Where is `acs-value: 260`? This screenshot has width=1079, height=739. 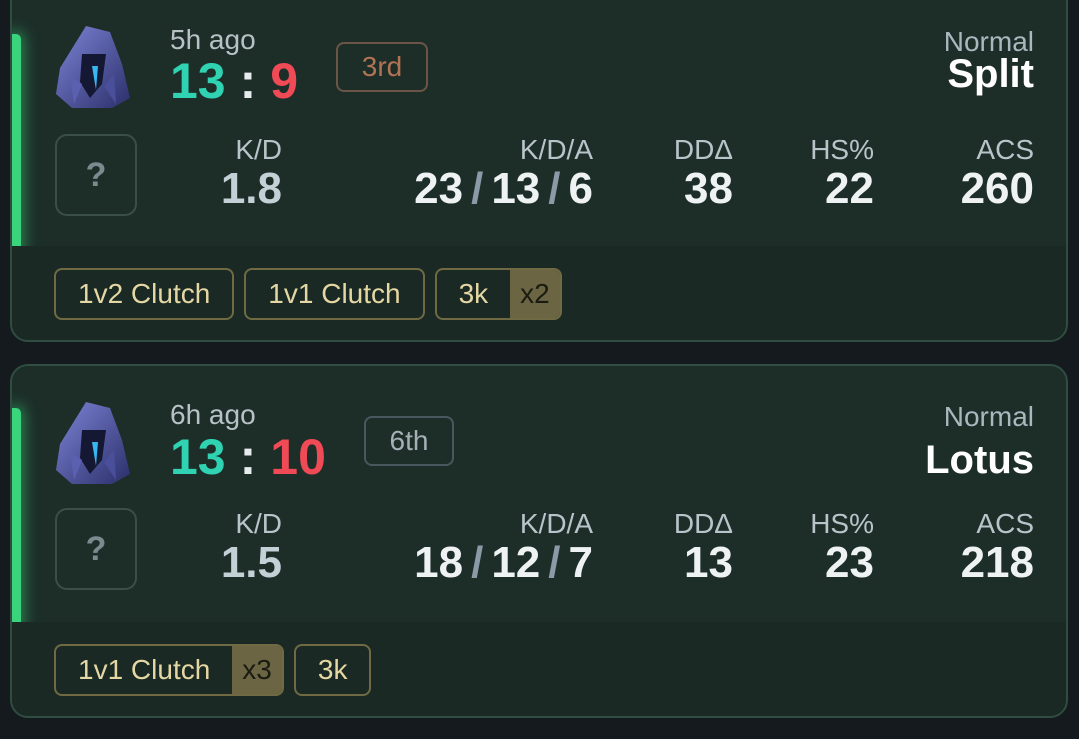
acs-value: 260 is located at coordinates (997, 188).